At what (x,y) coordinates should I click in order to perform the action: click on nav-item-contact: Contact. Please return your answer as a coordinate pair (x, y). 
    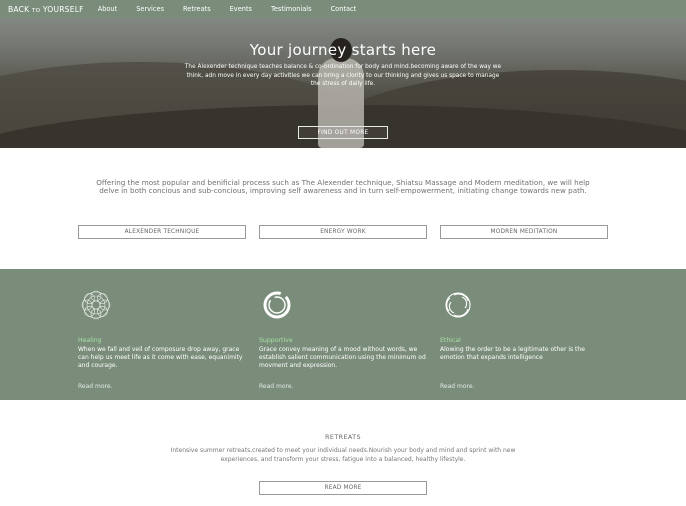
    Looking at the image, I should click on (344, 9).